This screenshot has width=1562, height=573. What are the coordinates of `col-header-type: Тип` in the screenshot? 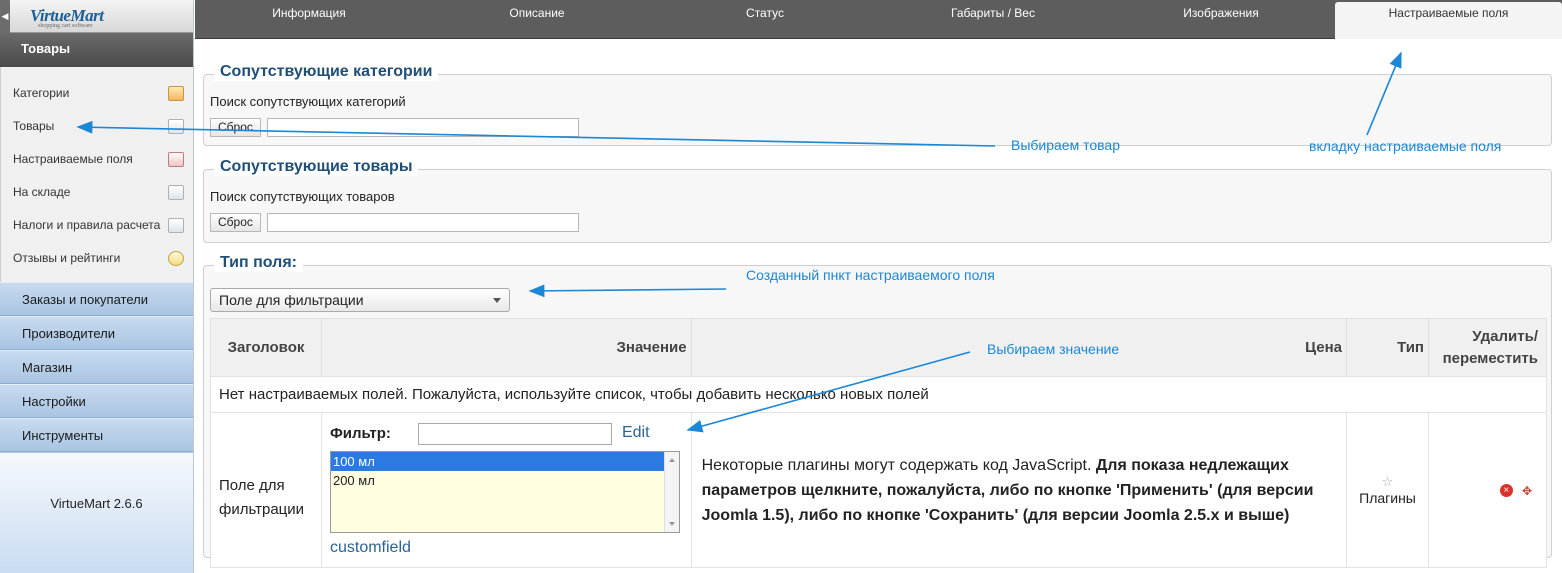 It's located at (1387, 347).